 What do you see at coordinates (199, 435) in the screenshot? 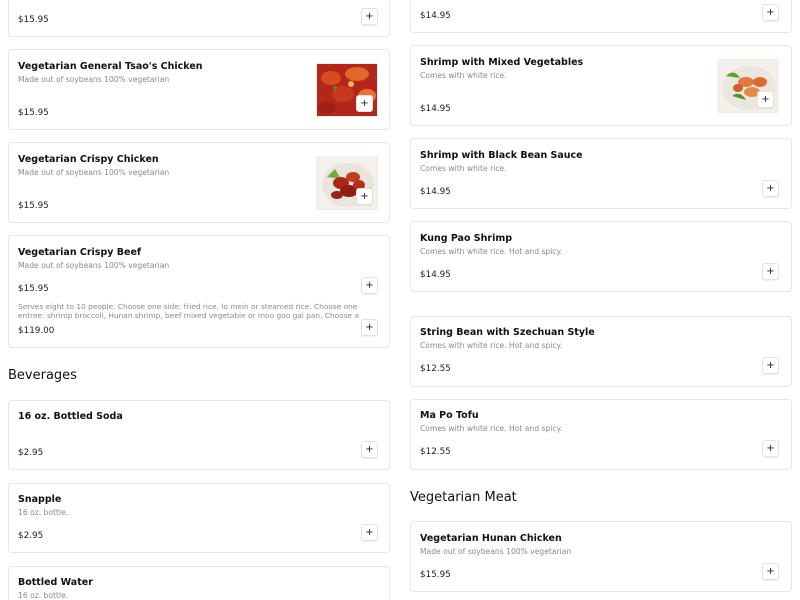
I see `menu-item-card: 16 oz. Bottled Soda $2.95 +` at bounding box center [199, 435].